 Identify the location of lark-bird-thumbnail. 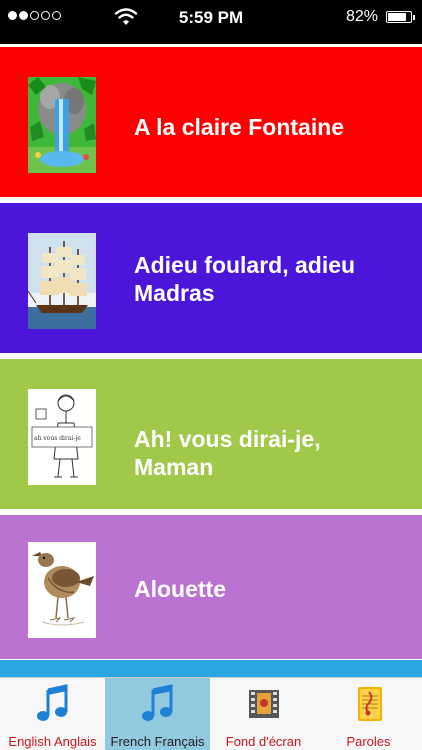
(62, 590).